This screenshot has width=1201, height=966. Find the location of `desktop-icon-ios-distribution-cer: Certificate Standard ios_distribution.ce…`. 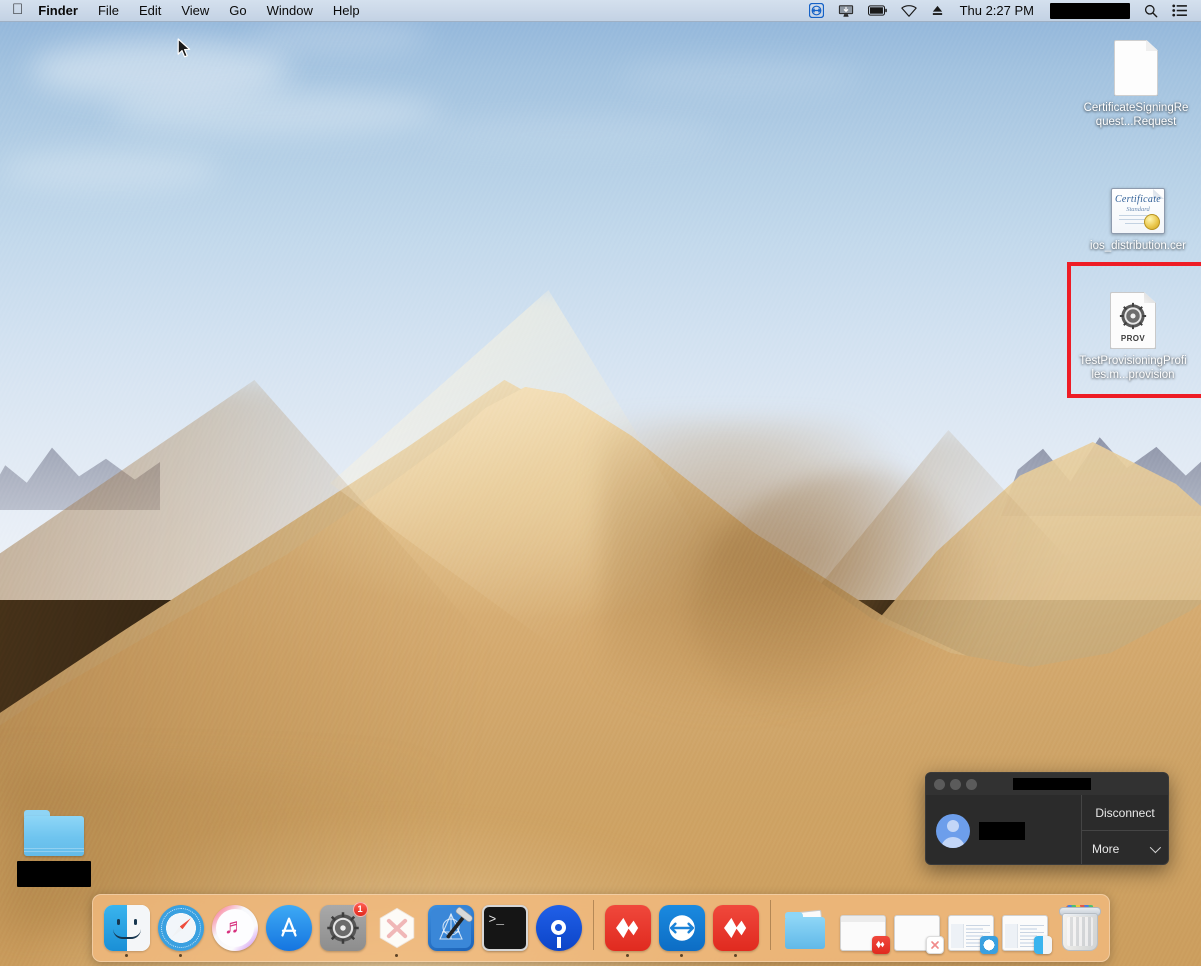

desktop-icon-ios-distribution-cer: Certificate Standard ios_distribution.ce… is located at coordinates (1138, 211).